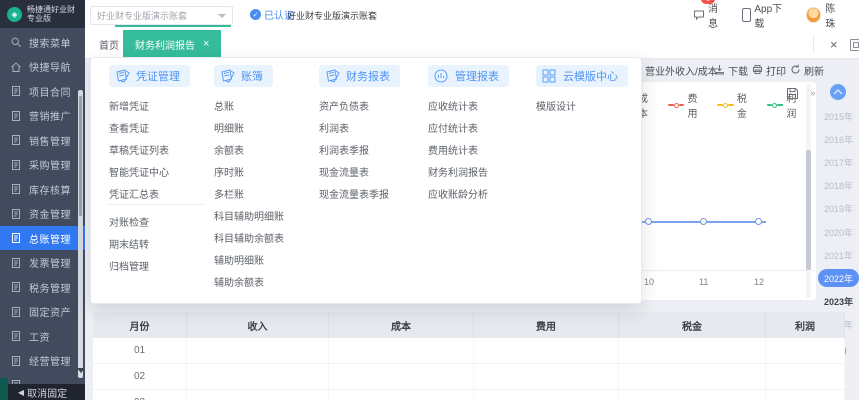 The image size is (859, 400). Describe the element at coordinates (42, 312) in the screenshot. I see `sidebar-item-固定资产: 固定资产` at that location.